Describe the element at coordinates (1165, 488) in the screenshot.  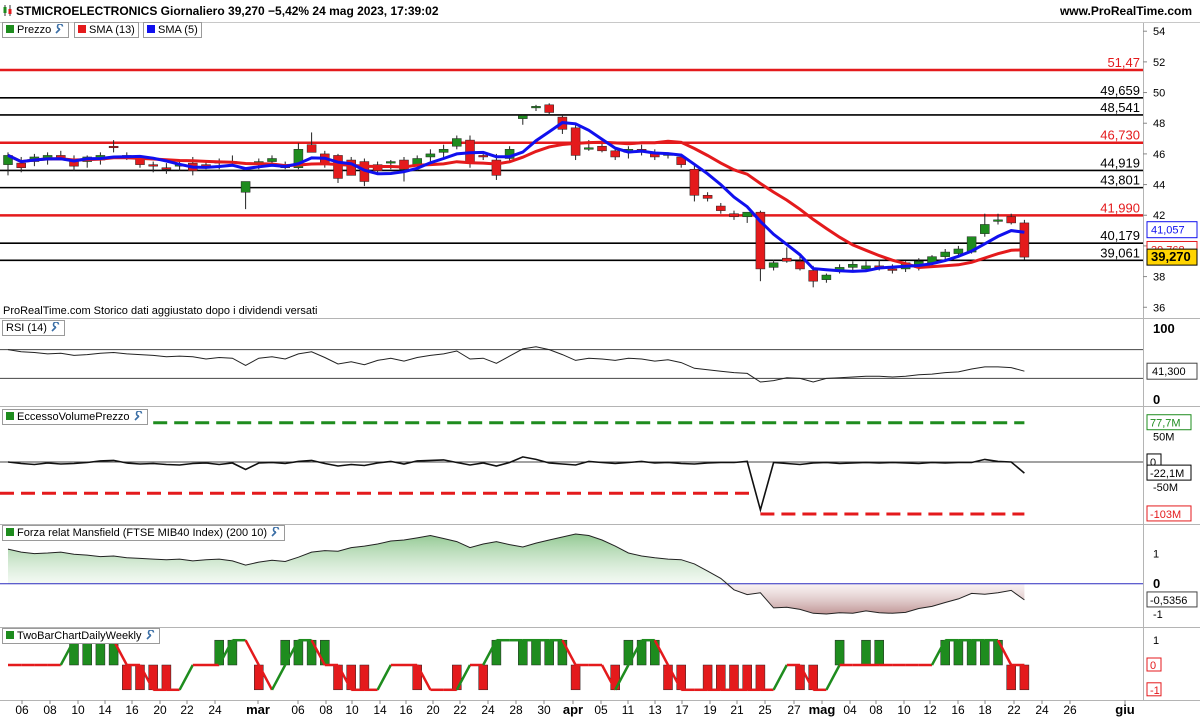
I see `volume-tick-minus50m: -50M` at that location.